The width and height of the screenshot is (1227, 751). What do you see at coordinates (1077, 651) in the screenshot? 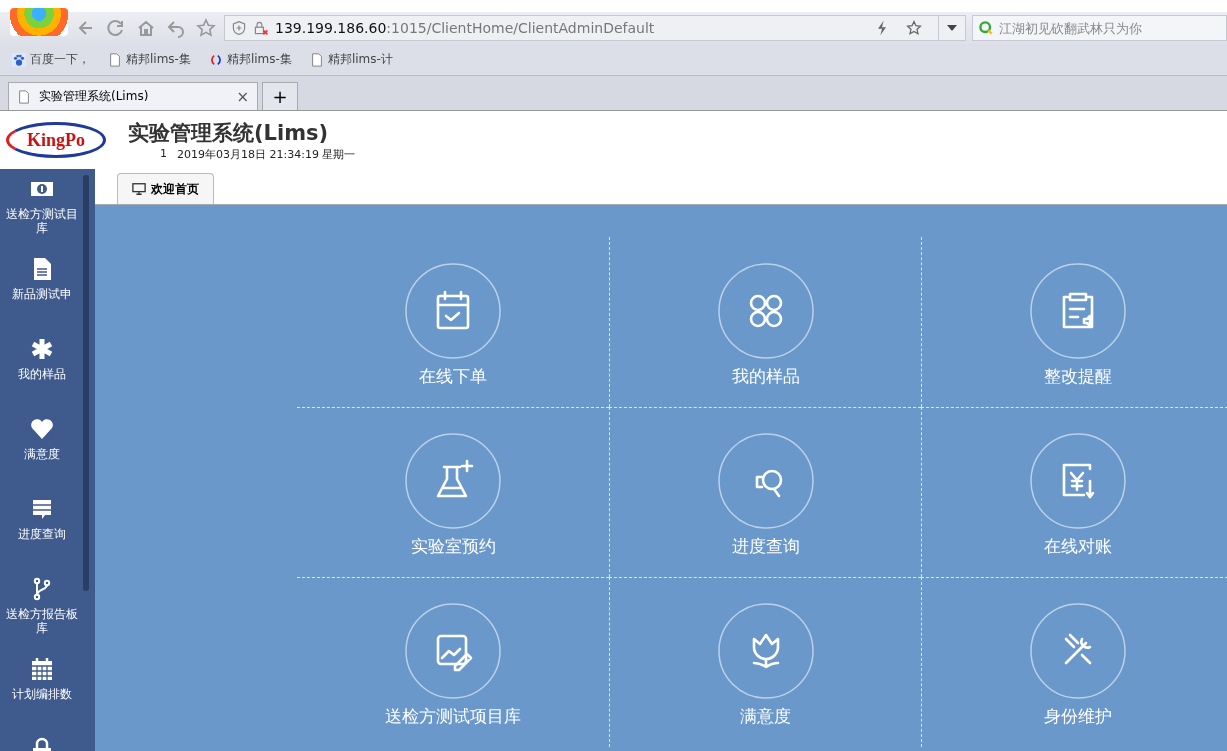
I see `tools-icon` at bounding box center [1077, 651].